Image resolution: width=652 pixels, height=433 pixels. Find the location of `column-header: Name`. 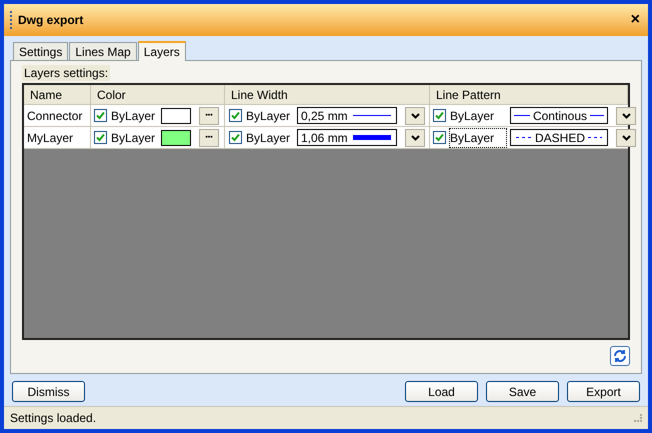

column-header: Name is located at coordinates (57, 94).